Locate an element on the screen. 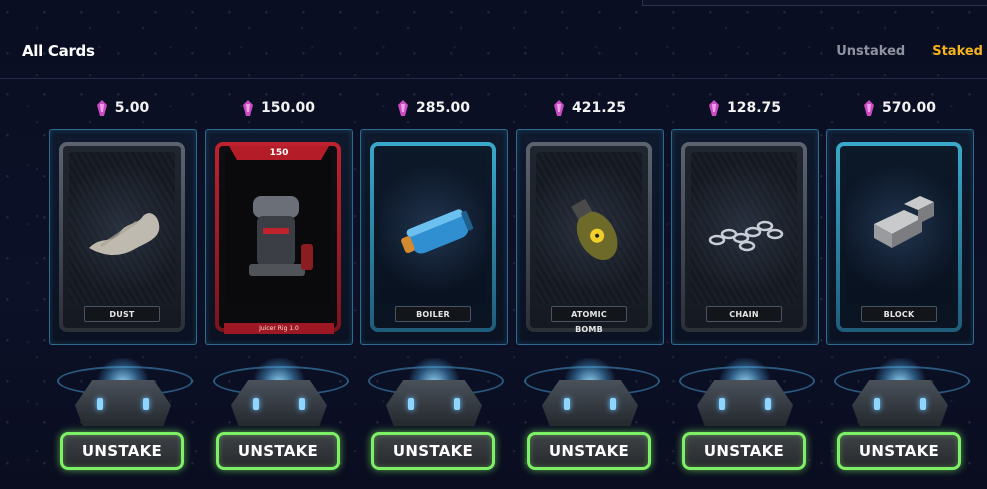 This screenshot has height=489, width=987. block-icon is located at coordinates (904, 222).